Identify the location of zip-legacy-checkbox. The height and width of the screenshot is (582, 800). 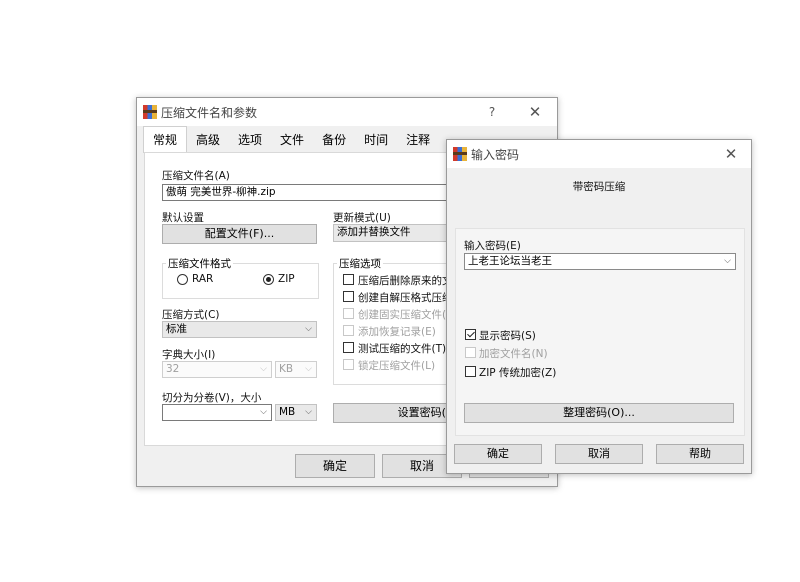
(470, 371).